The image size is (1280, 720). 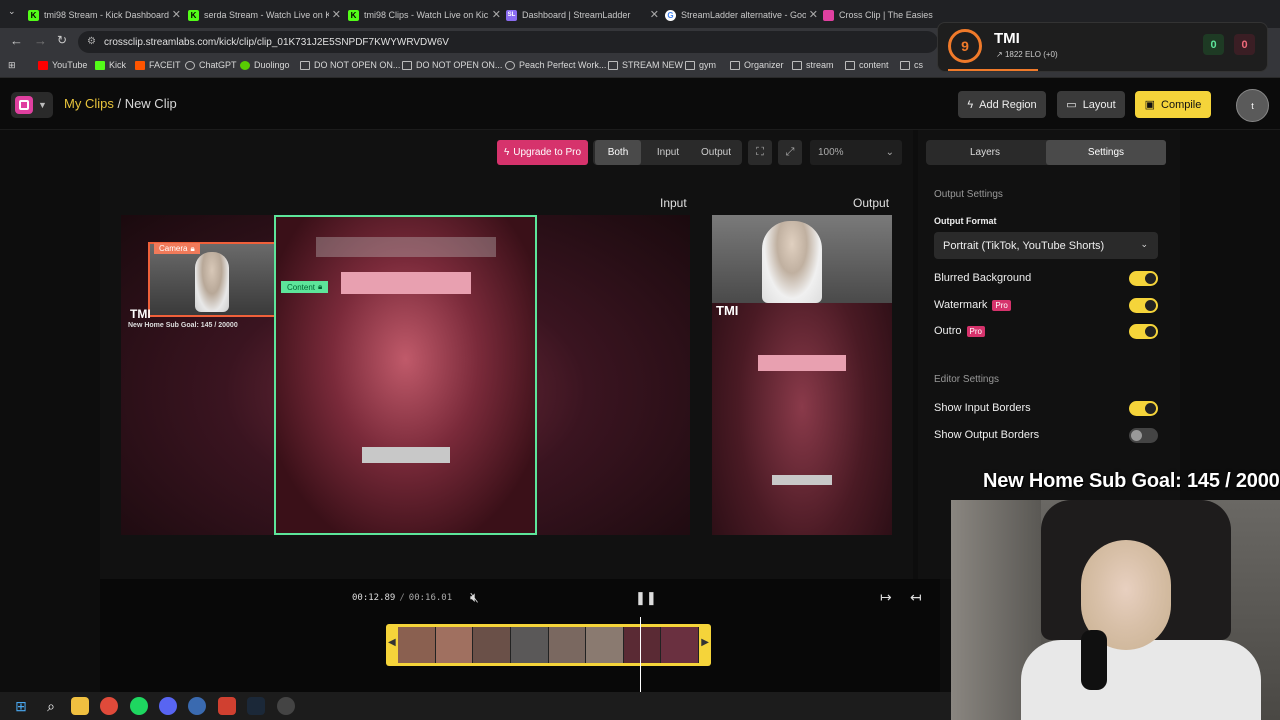 I want to click on file-explorer-icon, so click(x=80, y=706).